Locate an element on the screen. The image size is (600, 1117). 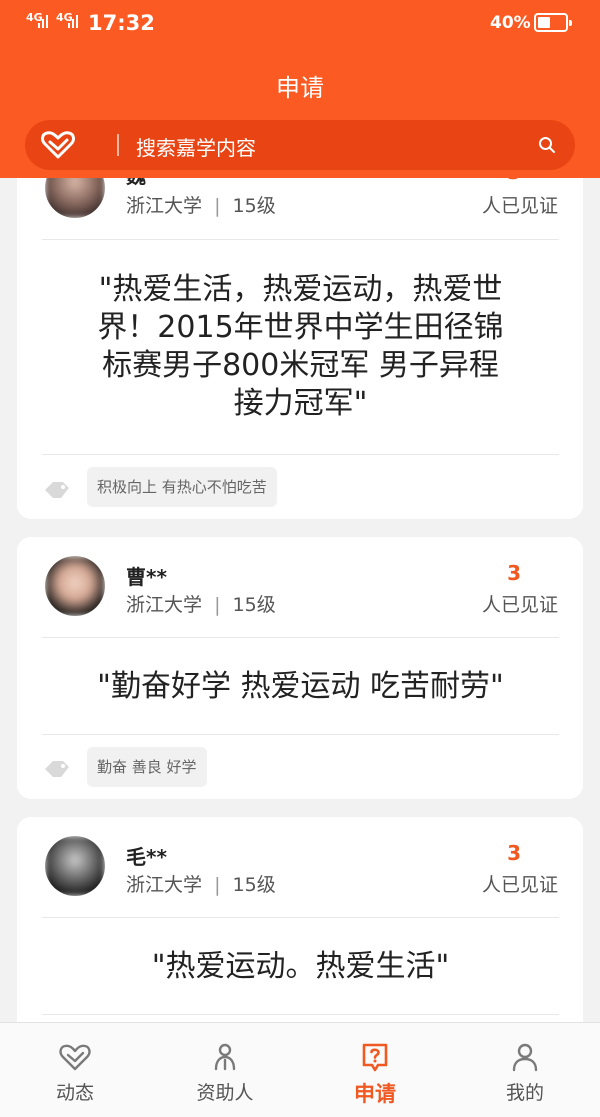
quote-line: 界！2015年世界中学生田径锦 is located at coordinates (300, 327).